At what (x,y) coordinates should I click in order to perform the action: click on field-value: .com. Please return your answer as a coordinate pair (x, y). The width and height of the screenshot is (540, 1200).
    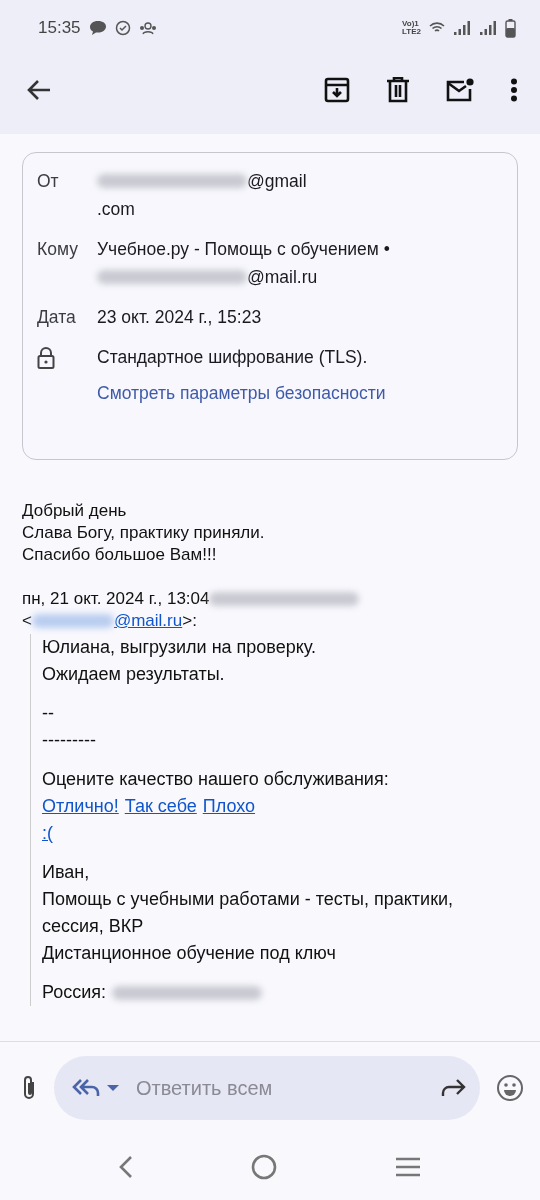
    Looking at the image, I should click on (116, 209).